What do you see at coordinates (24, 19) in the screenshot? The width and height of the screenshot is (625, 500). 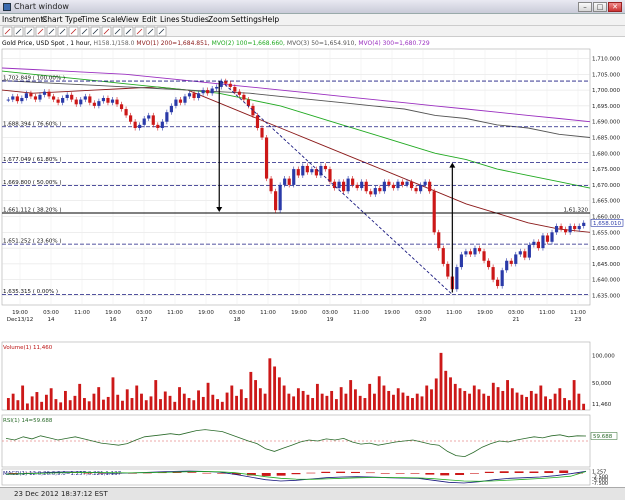 I see `menu-instruments: Instruments` at bounding box center [24, 19].